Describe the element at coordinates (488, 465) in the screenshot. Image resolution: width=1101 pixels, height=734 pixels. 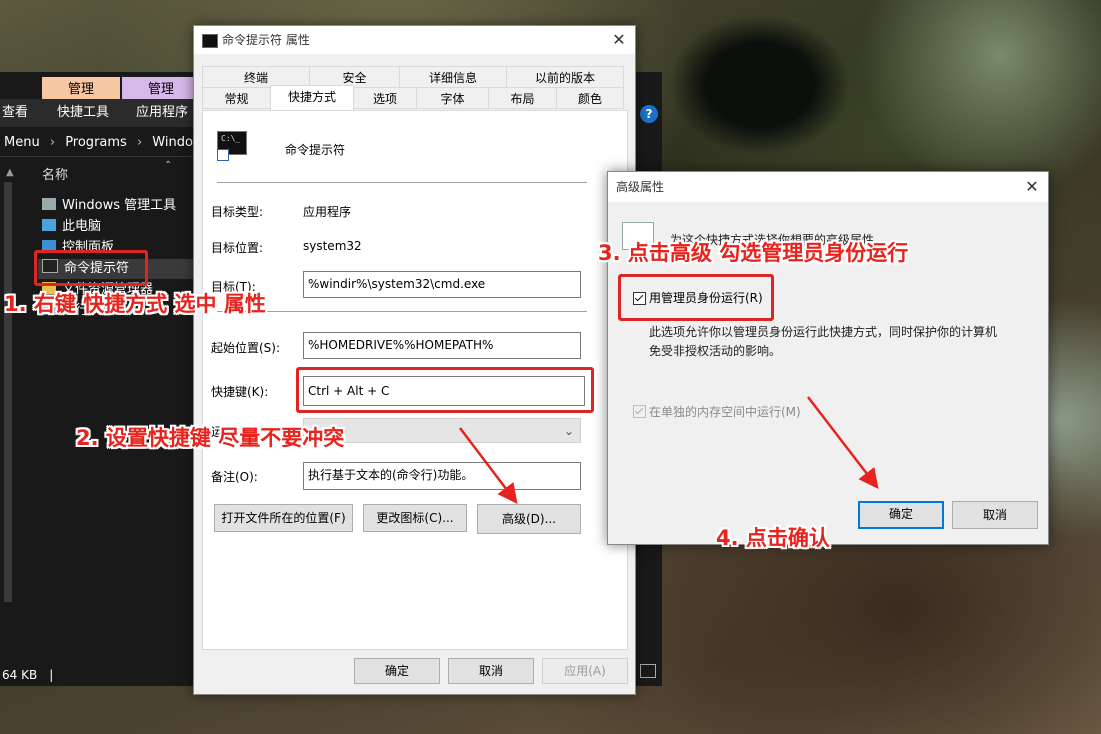
I see `arrow-to-advanced-button` at that location.